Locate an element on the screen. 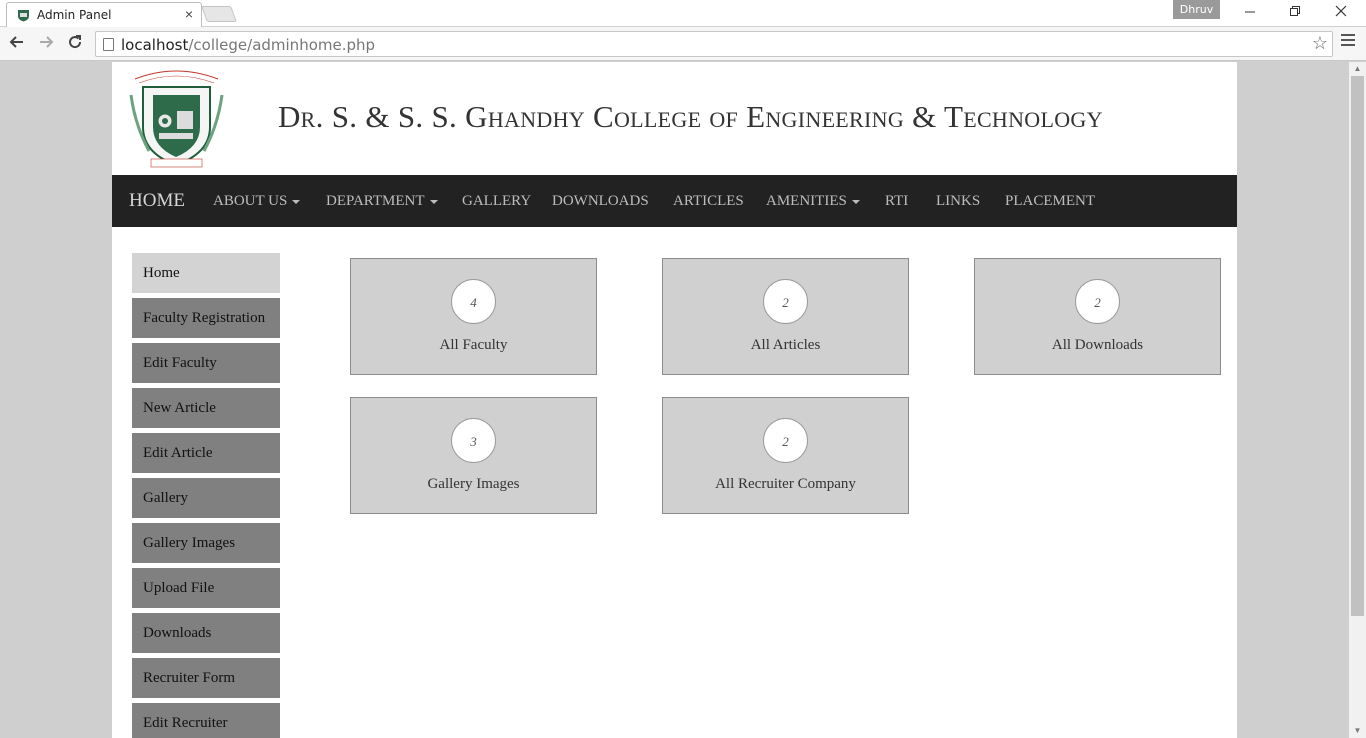 Image resolution: width=1366 pixels, height=738 pixels. sidebar-item-edit-faculty: Edit Faculty is located at coordinates (206, 363).